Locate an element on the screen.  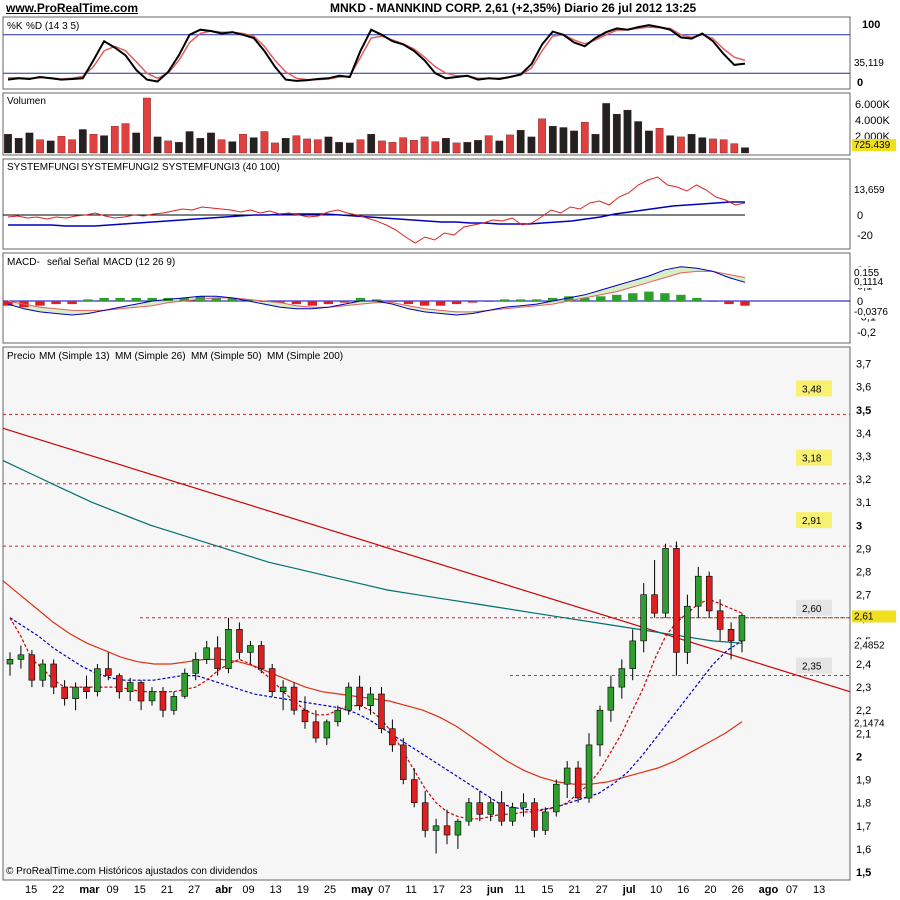
svg-text: 13,659 is located at coordinates (869, 190).